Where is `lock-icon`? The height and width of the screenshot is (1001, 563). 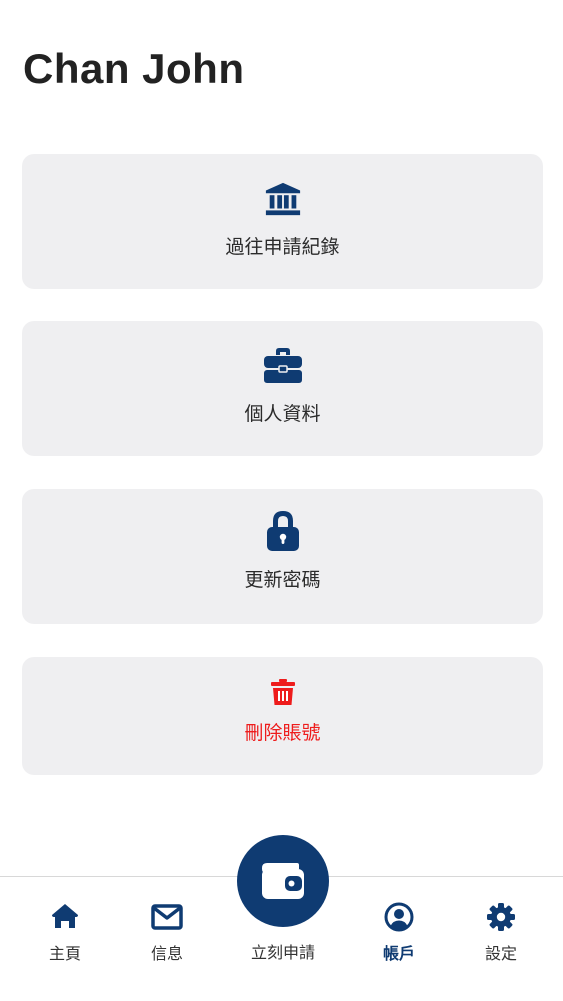
lock-icon is located at coordinates (282, 531).